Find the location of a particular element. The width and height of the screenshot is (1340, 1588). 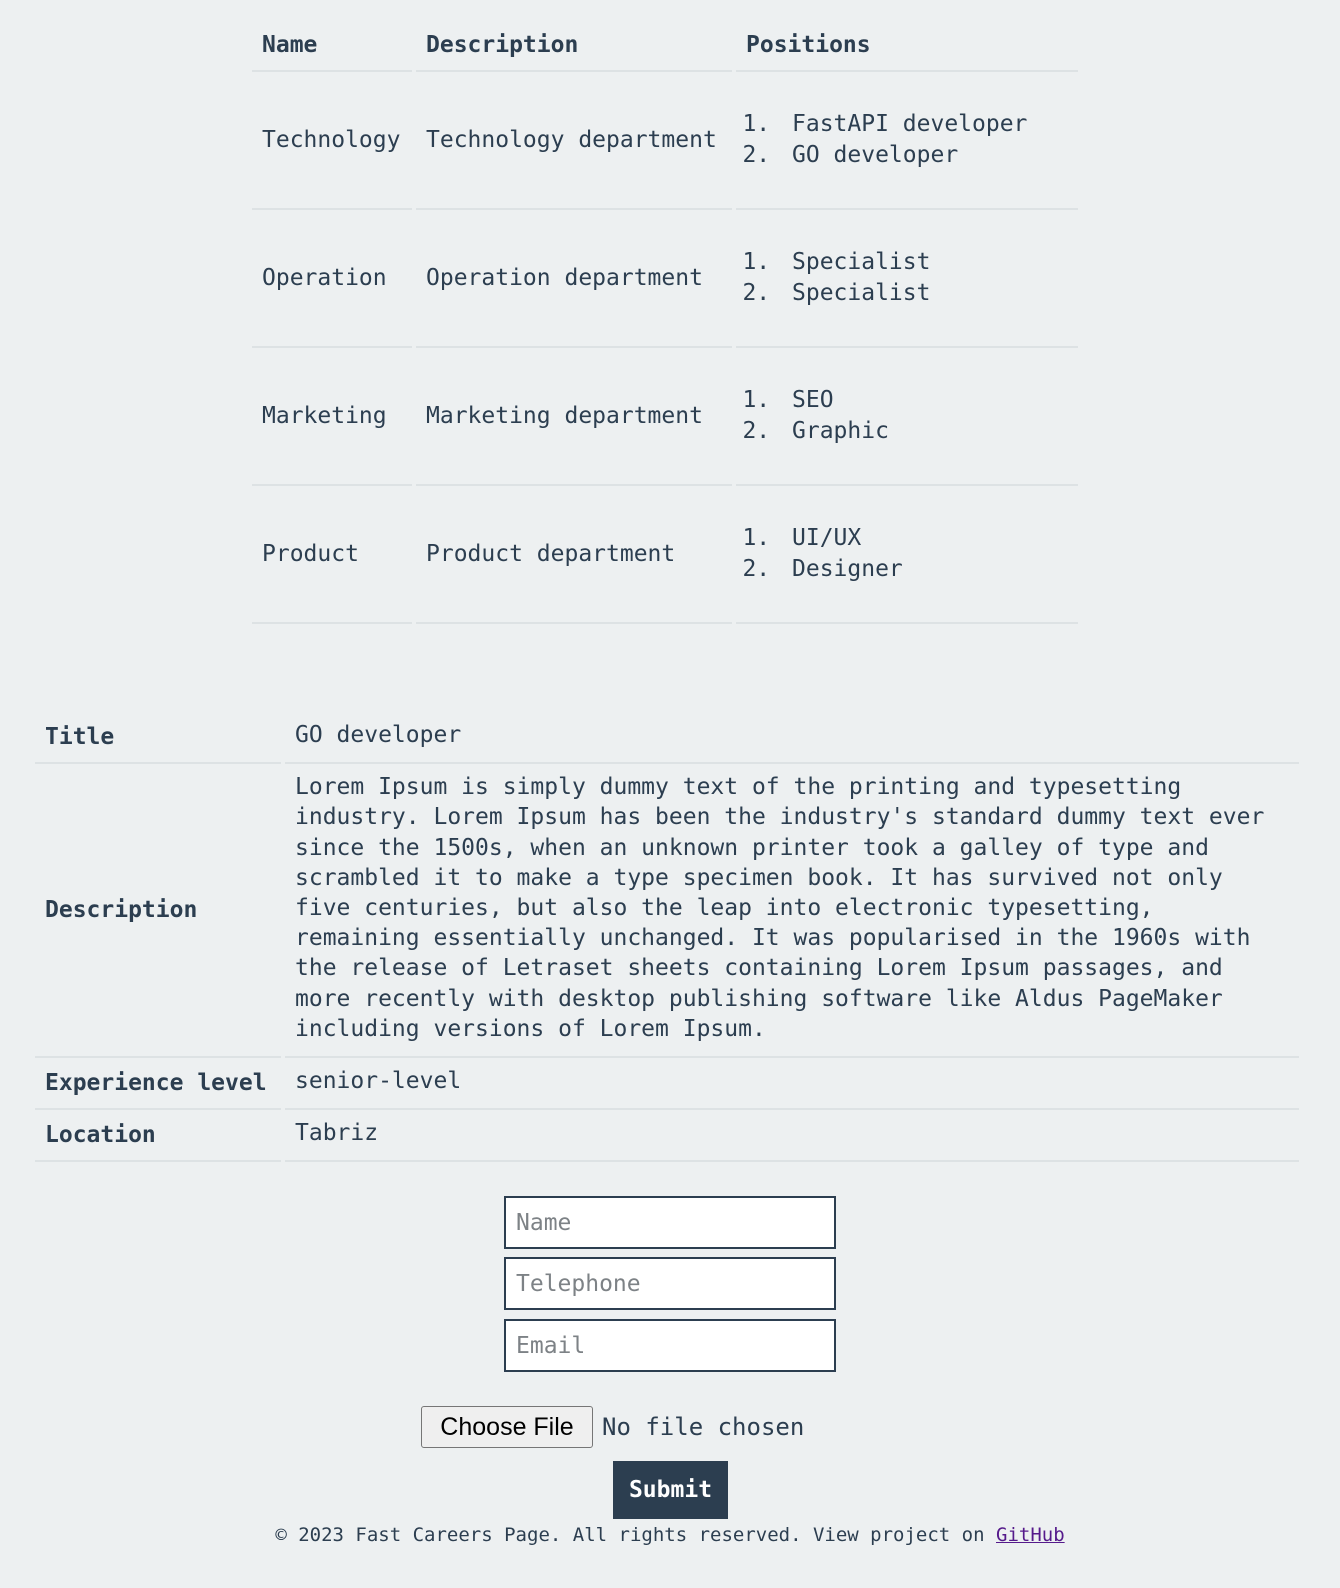

job-title-label: Title is located at coordinates (158, 738).